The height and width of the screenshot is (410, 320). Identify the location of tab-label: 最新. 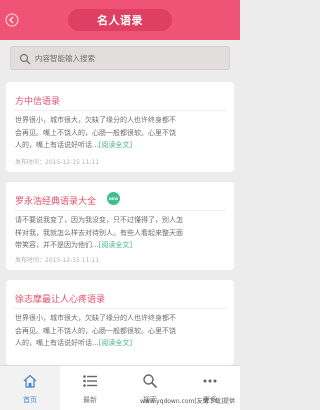
(90, 400).